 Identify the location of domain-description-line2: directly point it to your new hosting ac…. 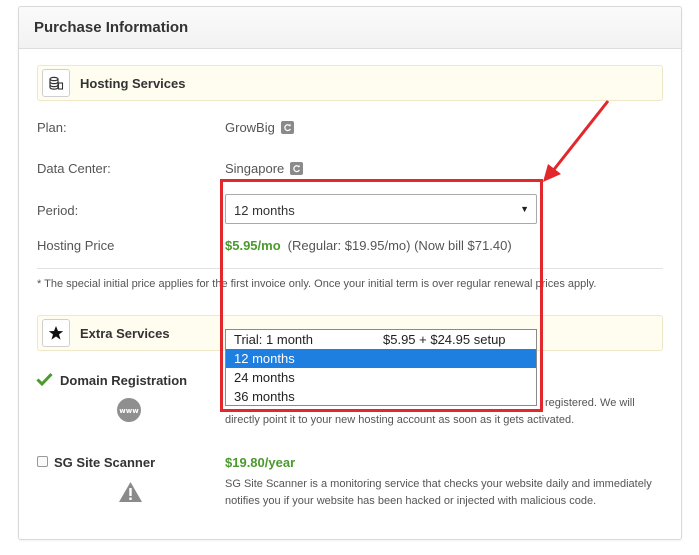
(400, 420).